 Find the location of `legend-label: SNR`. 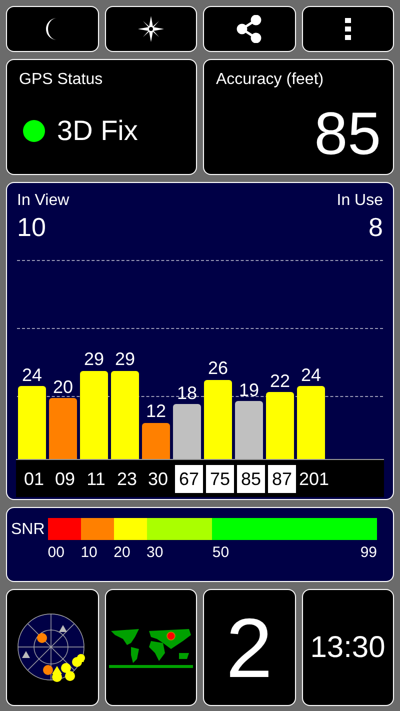

legend-label: SNR is located at coordinates (28, 530).